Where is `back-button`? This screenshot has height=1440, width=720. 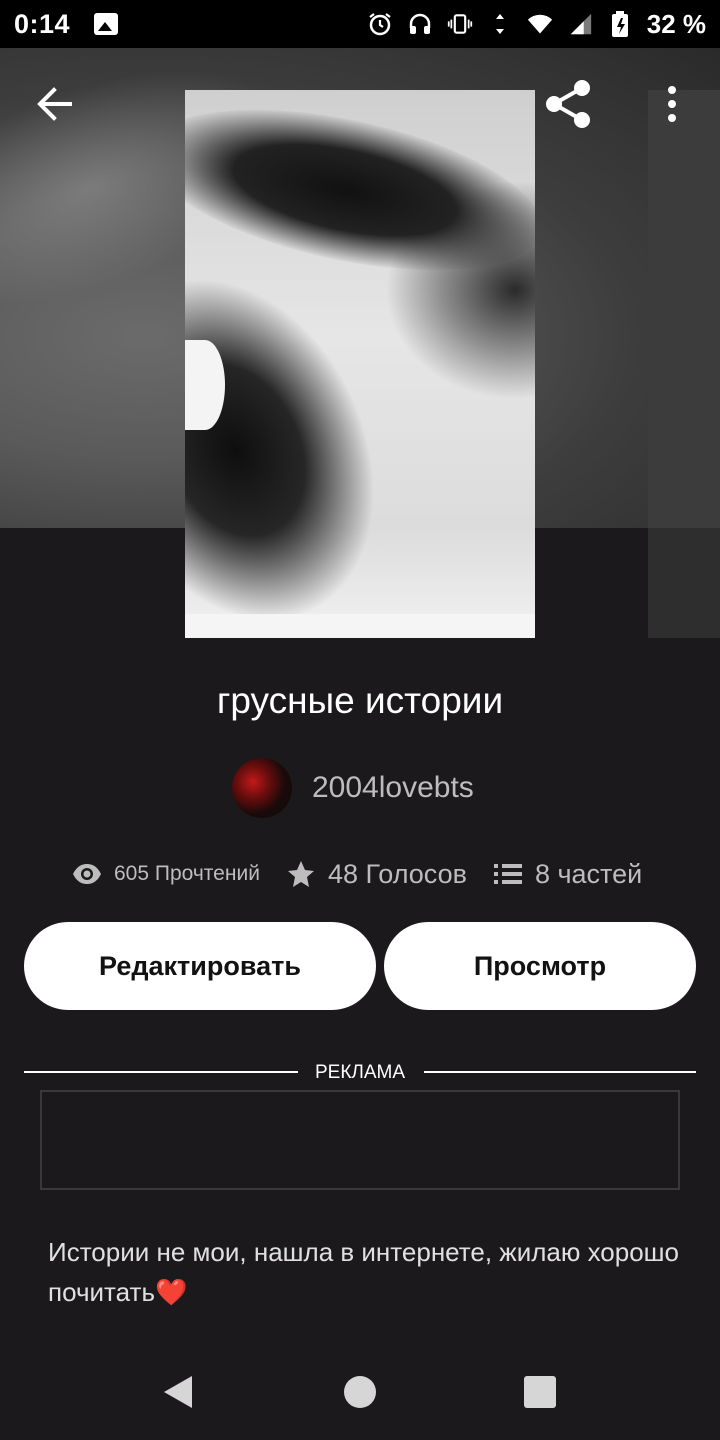
back-button is located at coordinates (56, 104).